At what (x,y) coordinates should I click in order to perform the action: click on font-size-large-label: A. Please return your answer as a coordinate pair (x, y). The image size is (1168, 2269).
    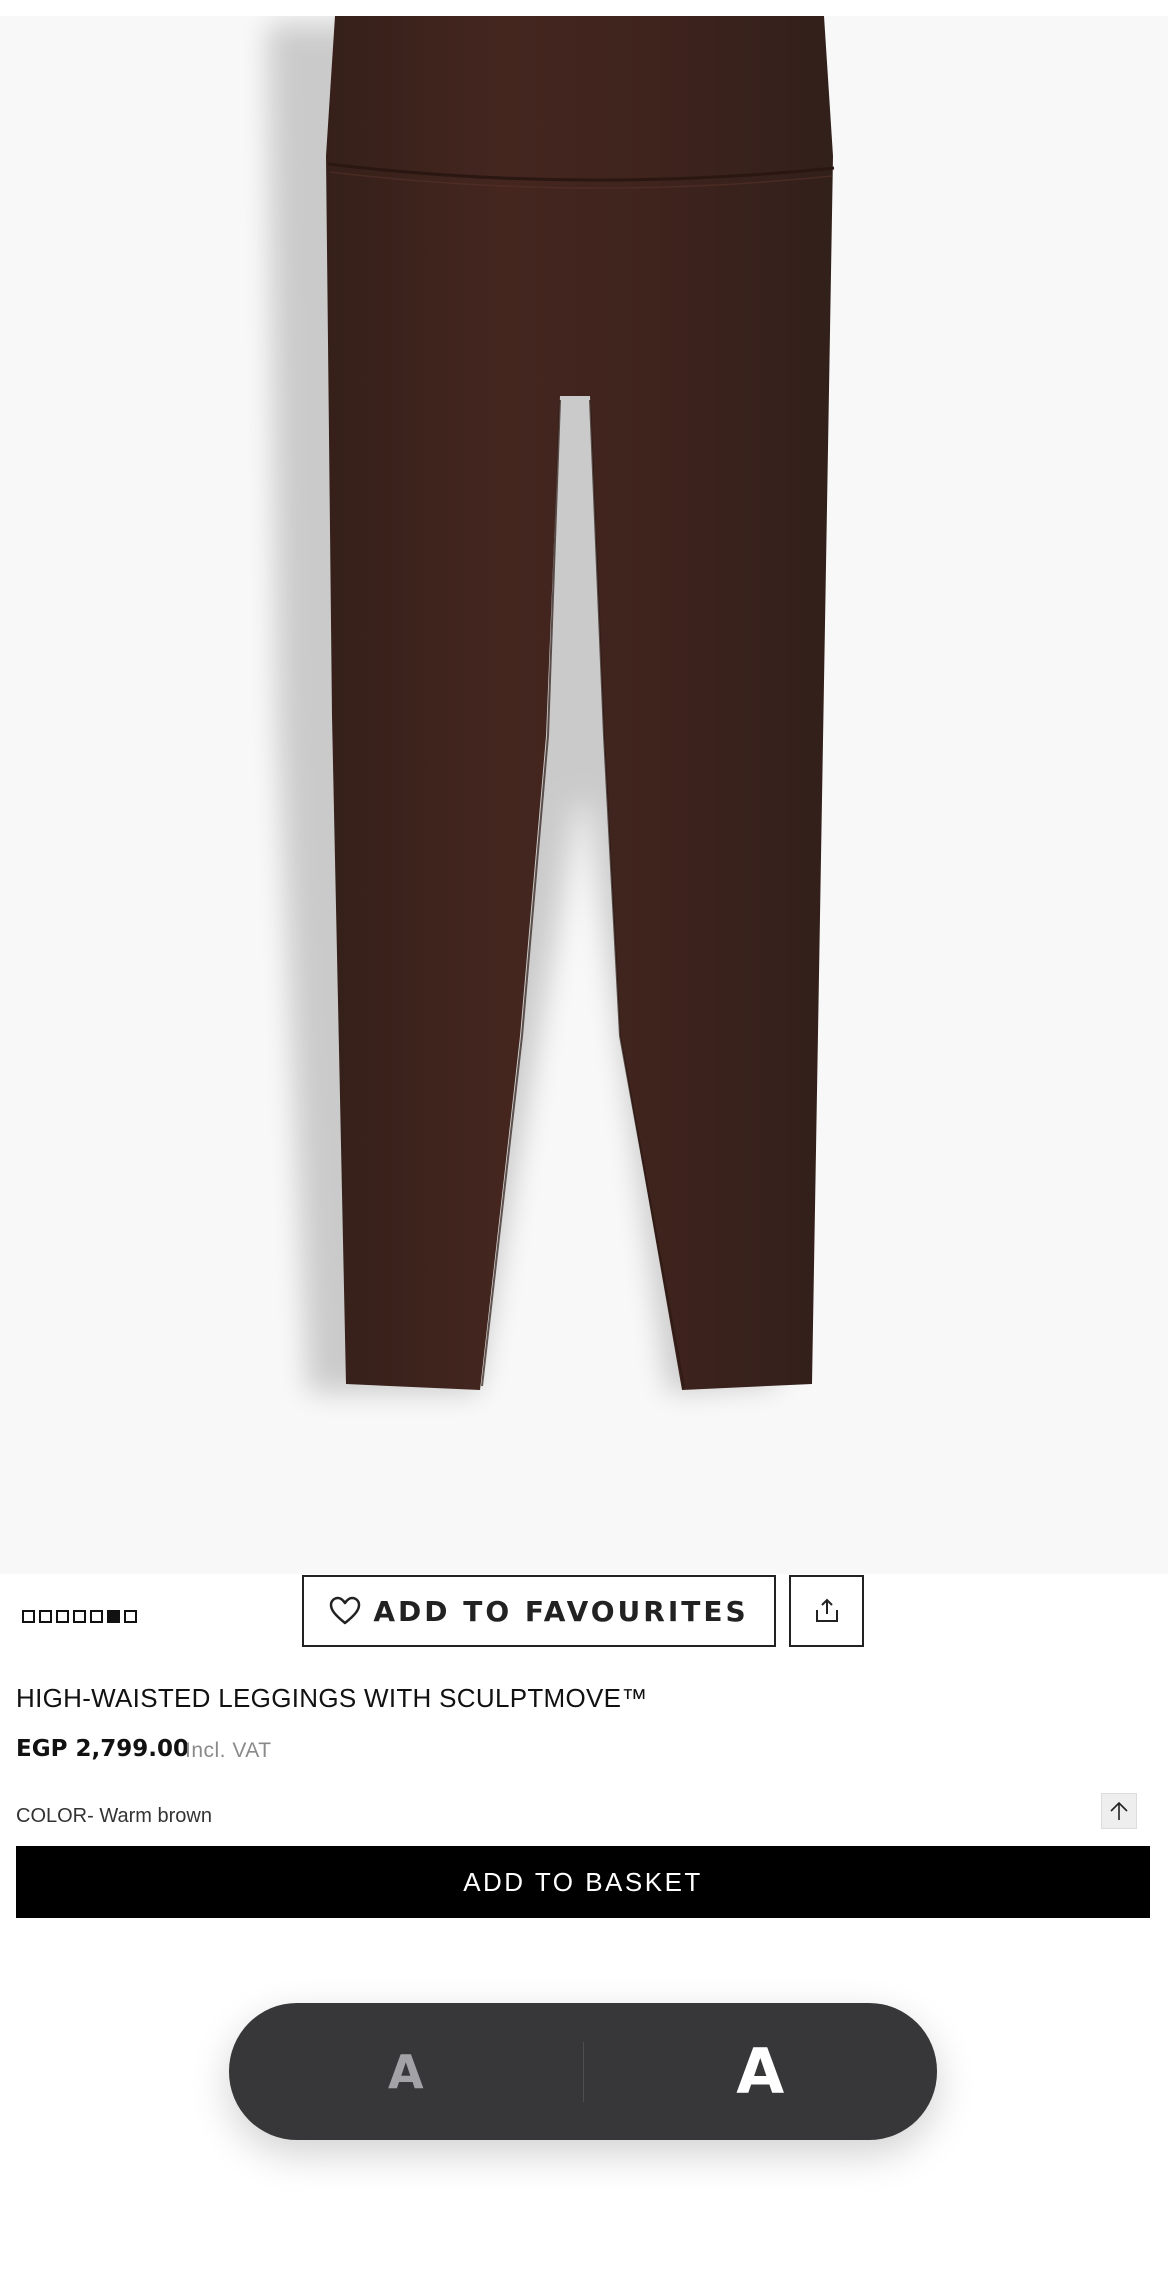
    Looking at the image, I should click on (760, 2071).